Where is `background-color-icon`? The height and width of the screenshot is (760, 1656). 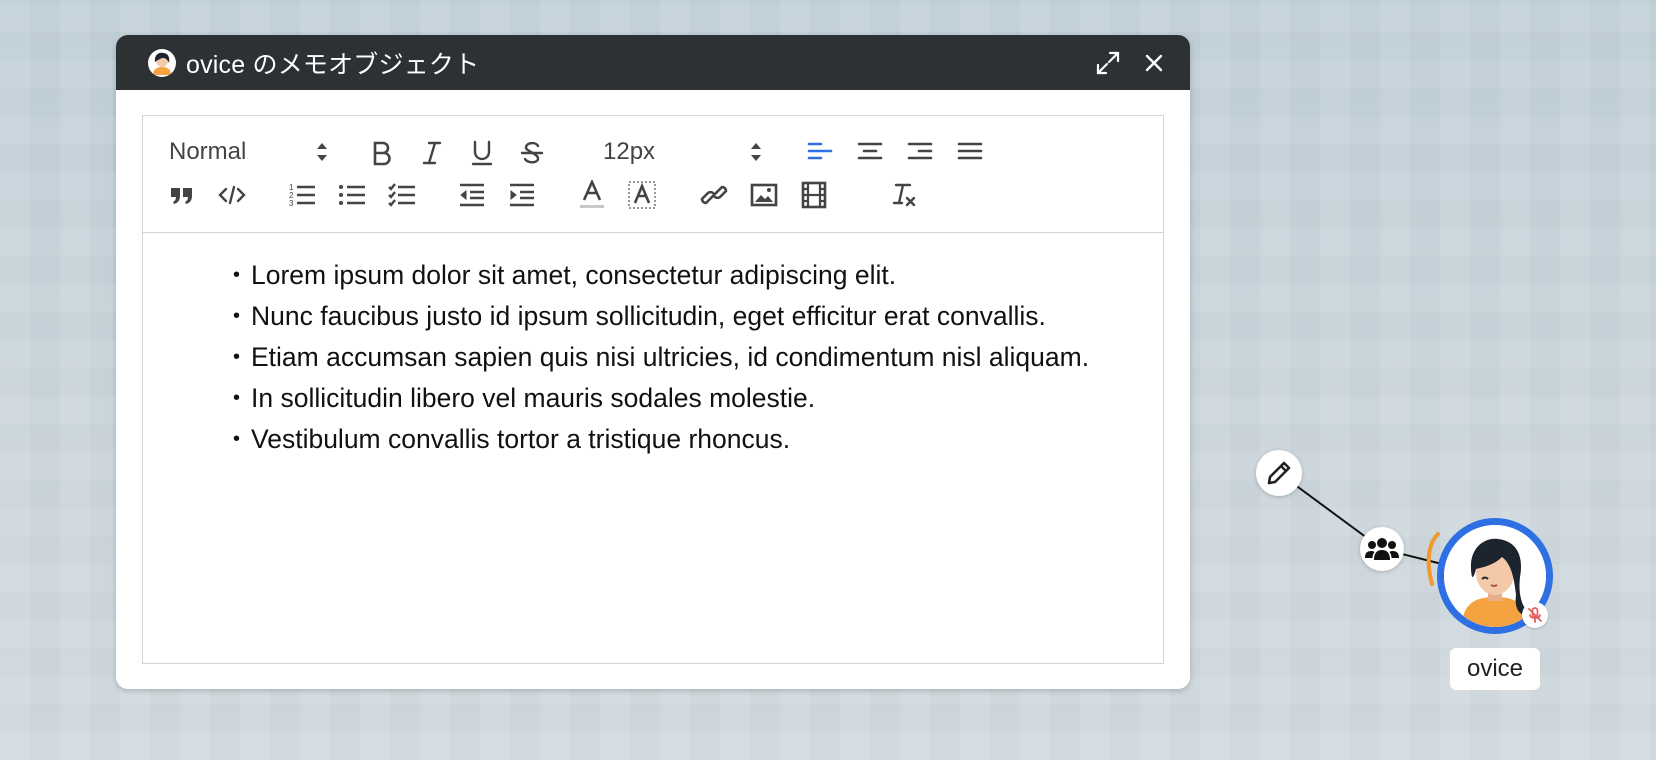
background-color-icon is located at coordinates (642, 195).